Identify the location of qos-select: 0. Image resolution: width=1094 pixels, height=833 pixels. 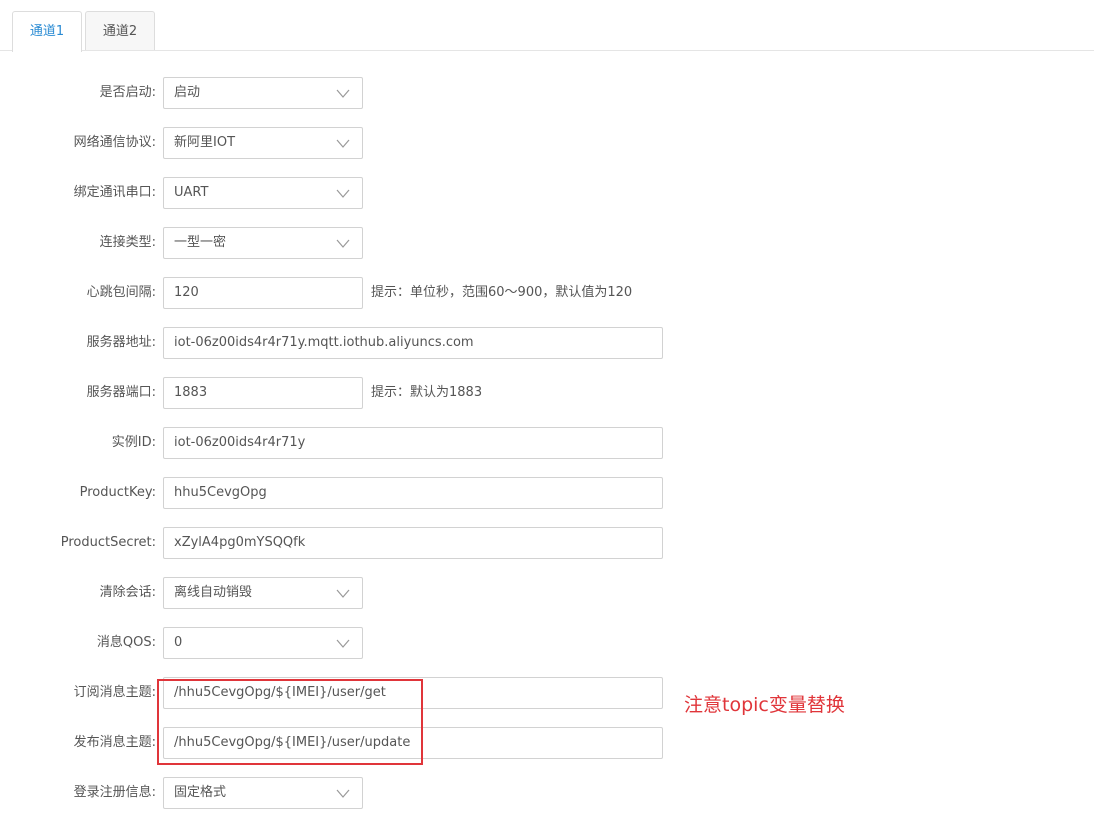
(263, 643).